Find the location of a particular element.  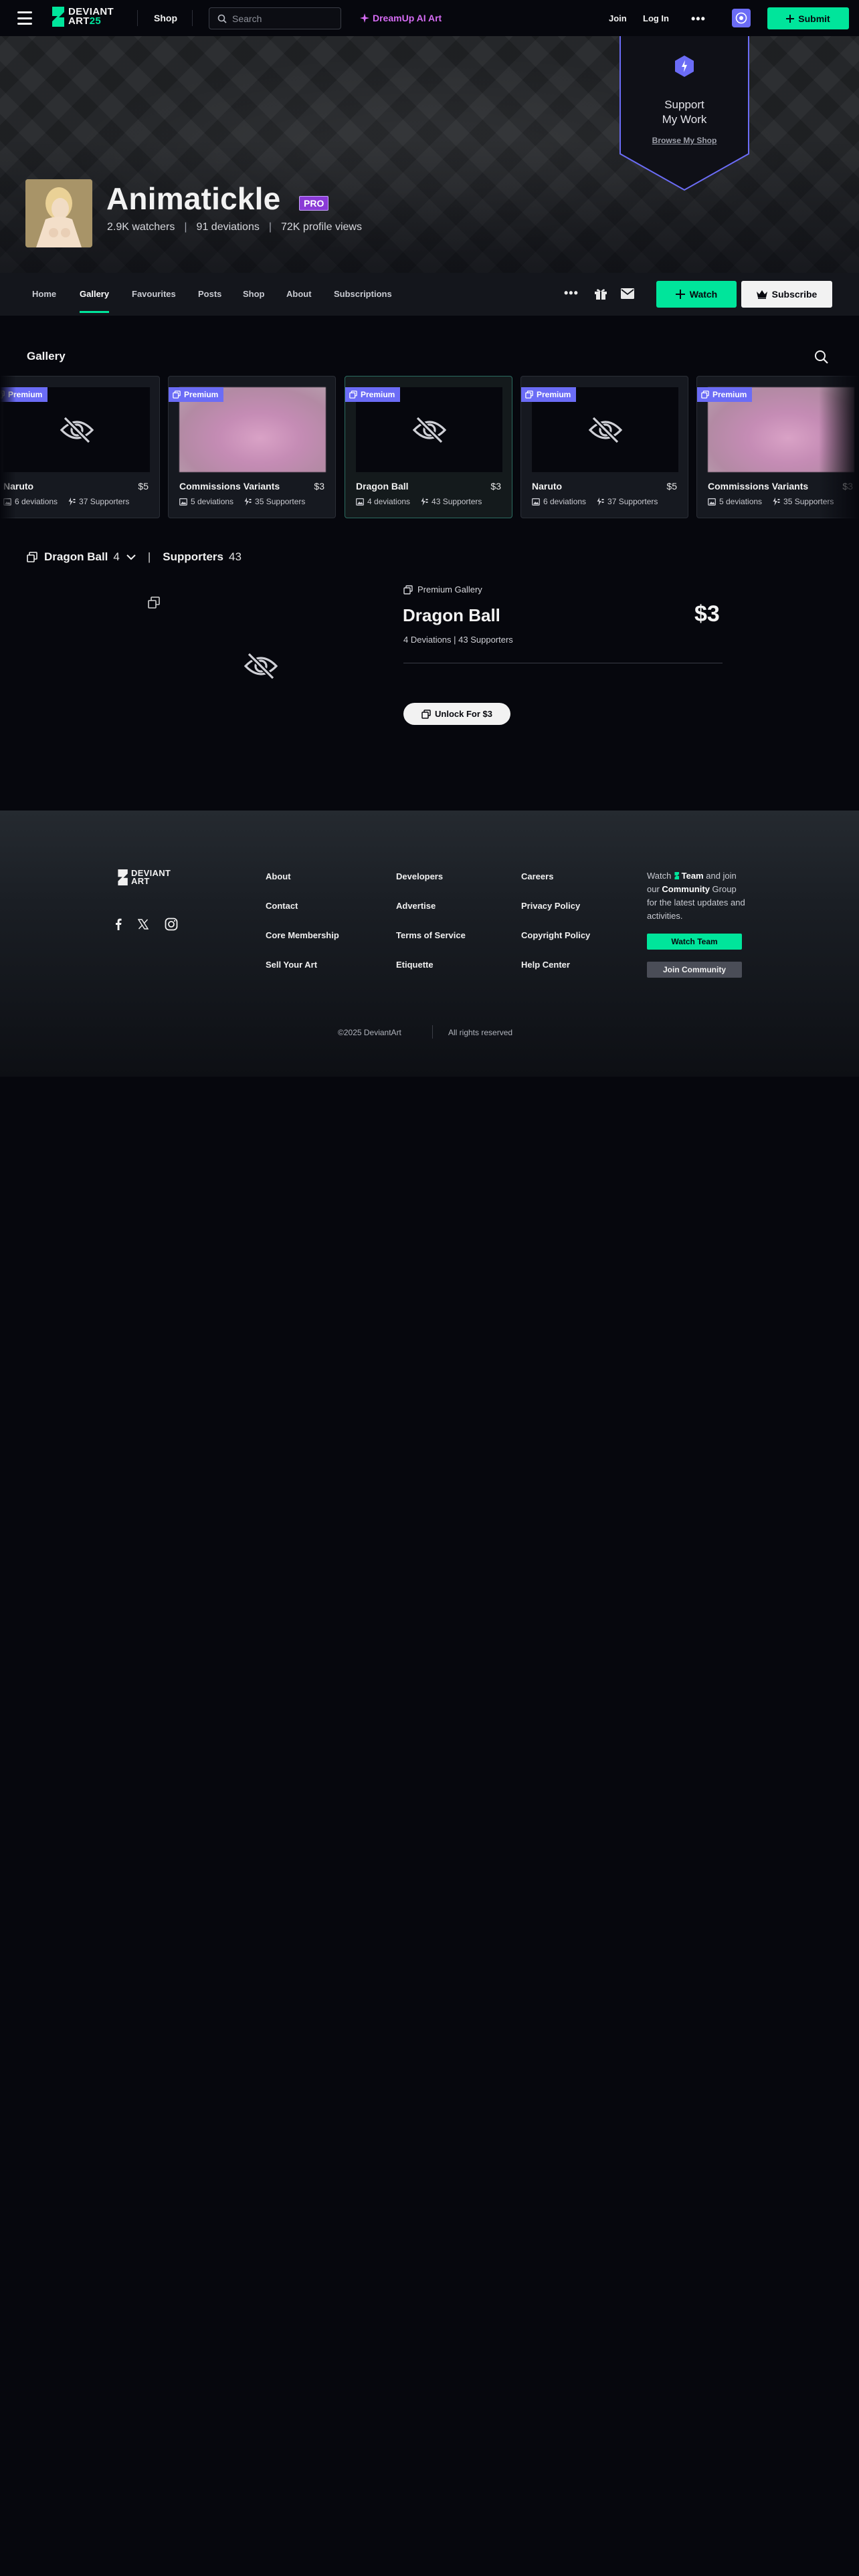

watch-team-button: Watch Team is located at coordinates (694, 942).